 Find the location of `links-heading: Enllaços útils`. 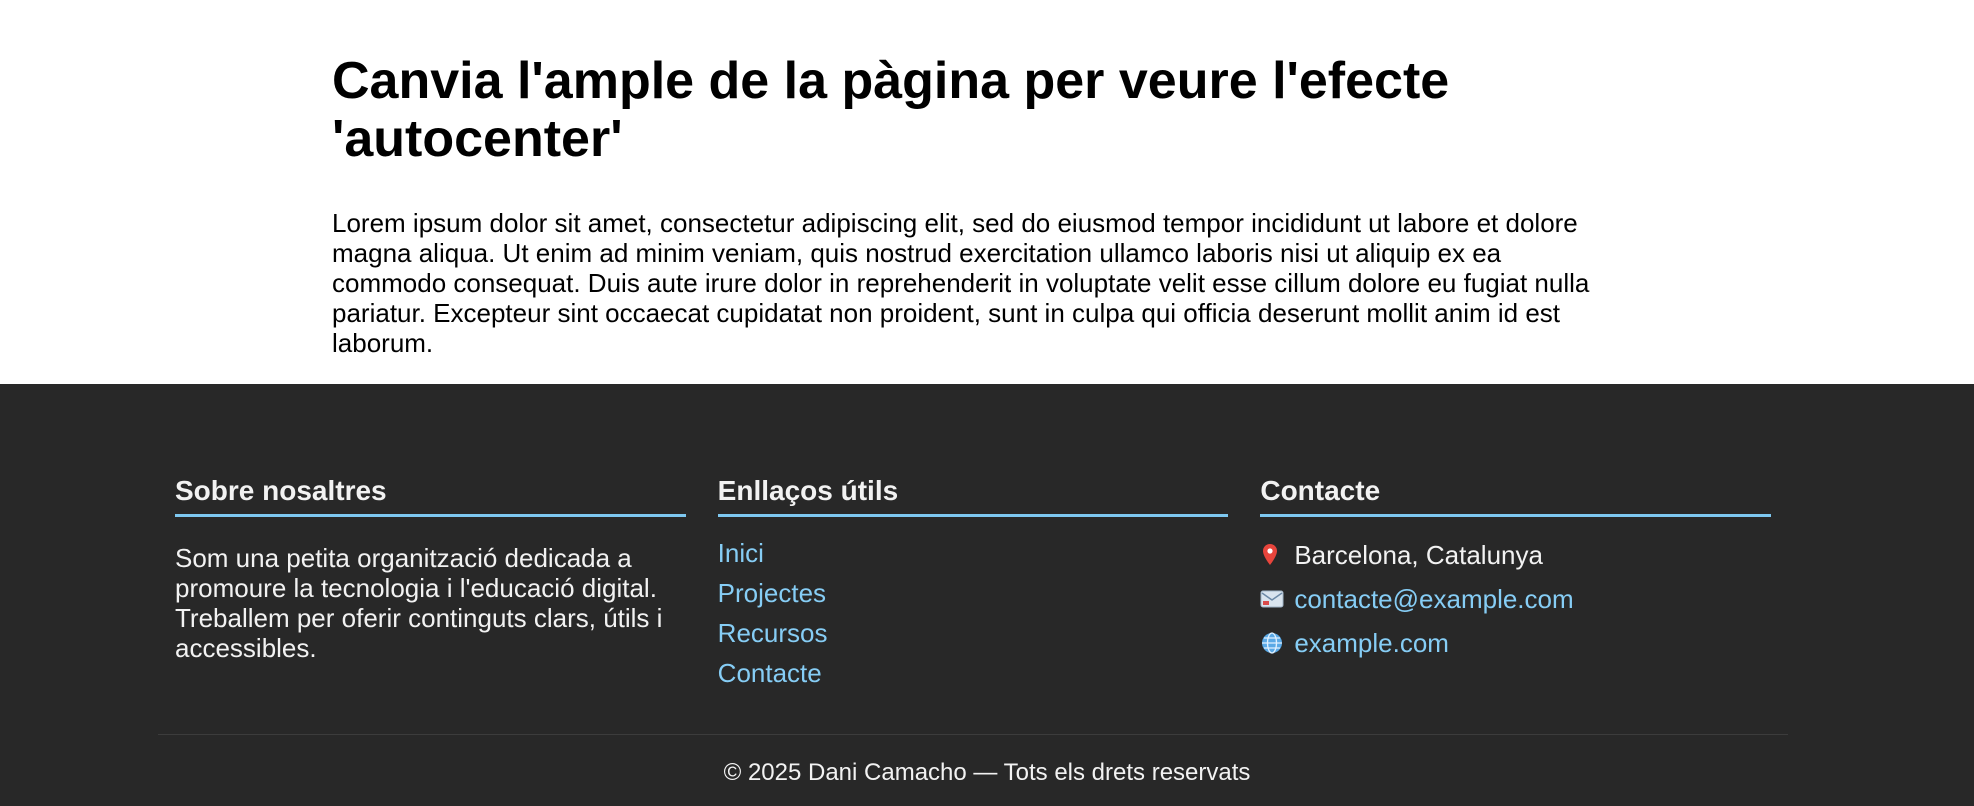

links-heading: Enllaços útils is located at coordinates (973, 495).